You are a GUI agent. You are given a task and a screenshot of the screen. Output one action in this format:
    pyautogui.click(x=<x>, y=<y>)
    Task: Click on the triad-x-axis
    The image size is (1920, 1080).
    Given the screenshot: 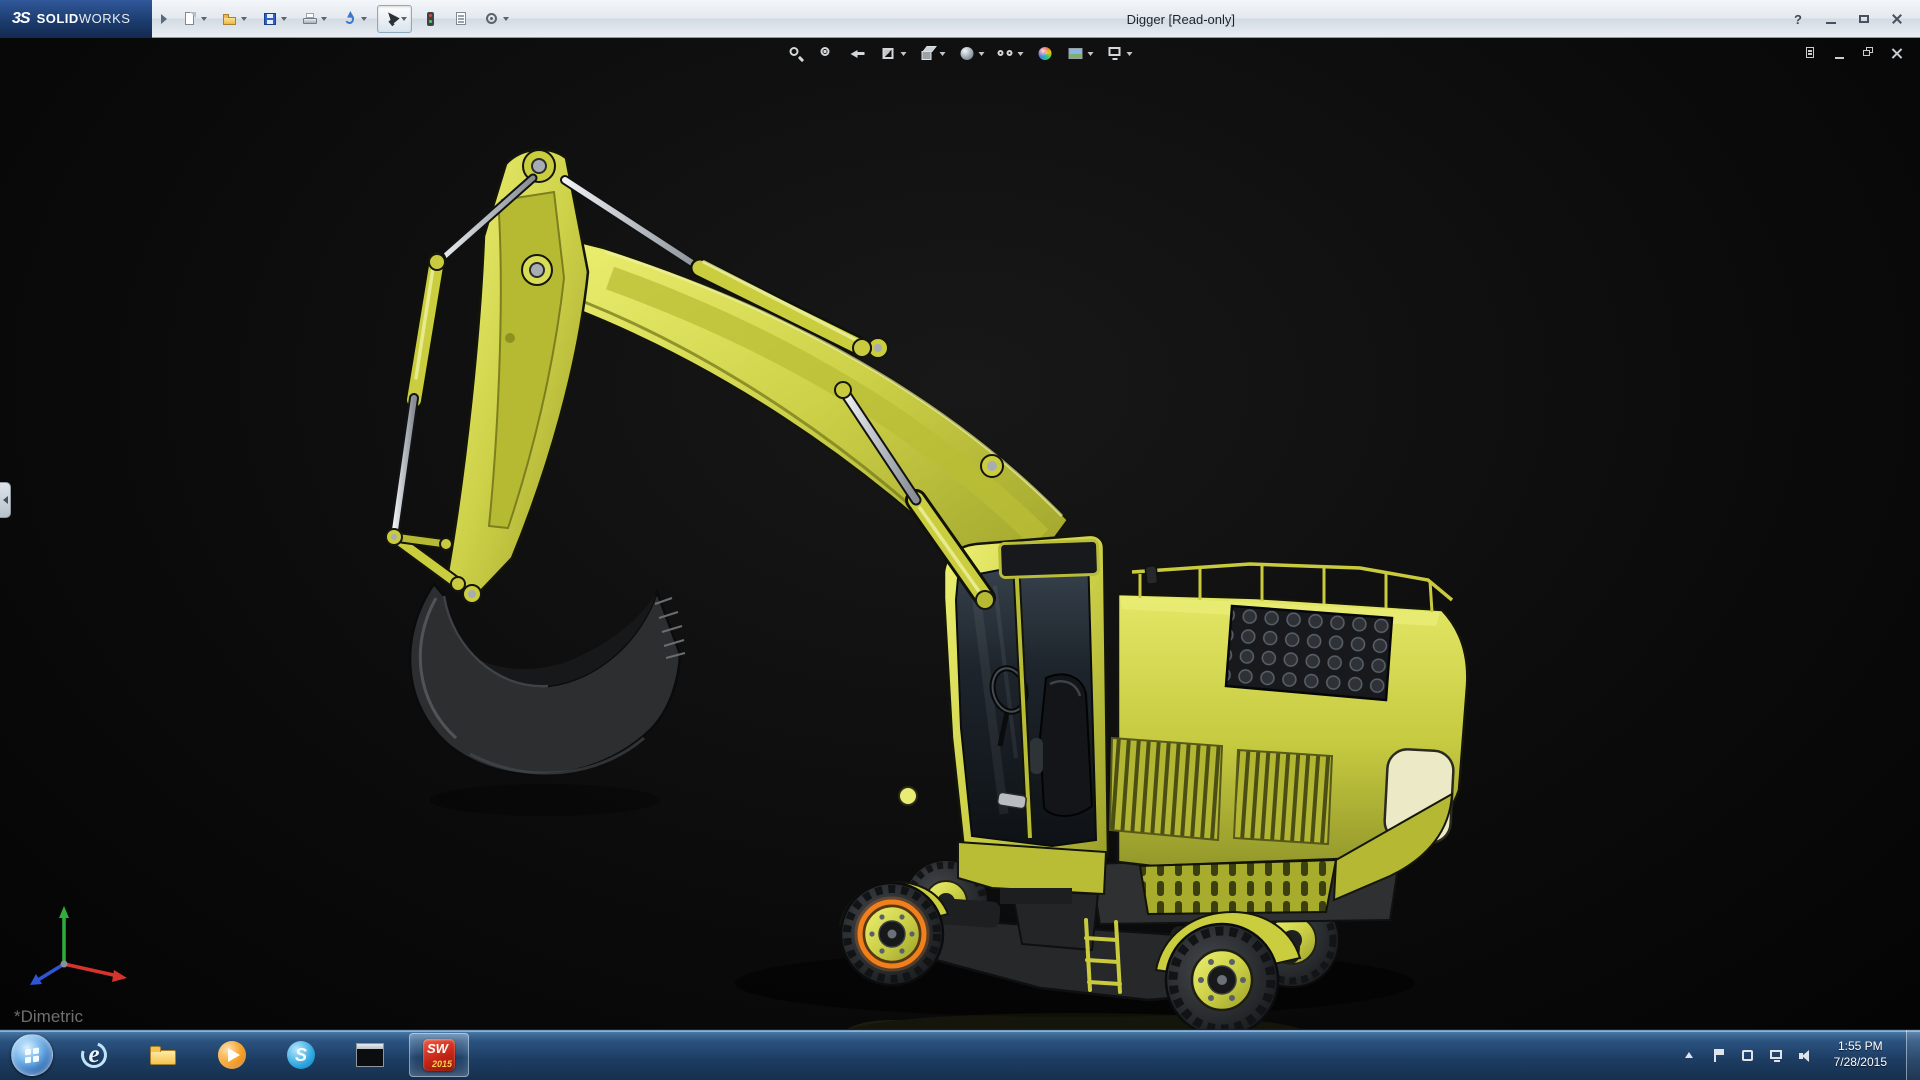 What is the action you would take?
    pyautogui.click(x=91, y=970)
    